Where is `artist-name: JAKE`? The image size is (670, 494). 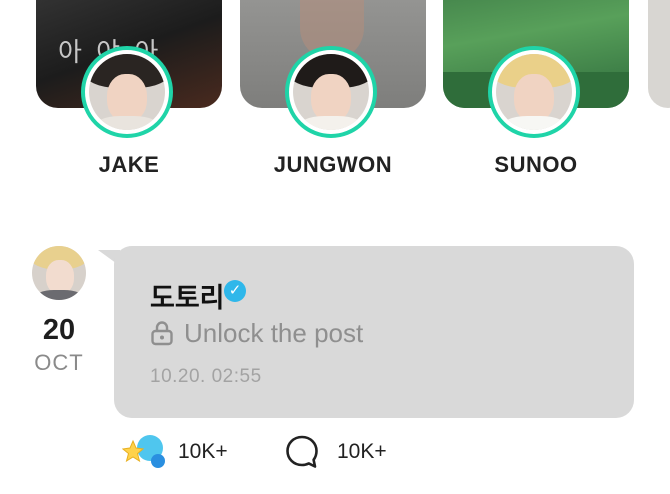
artist-name: JAKE is located at coordinates (129, 164).